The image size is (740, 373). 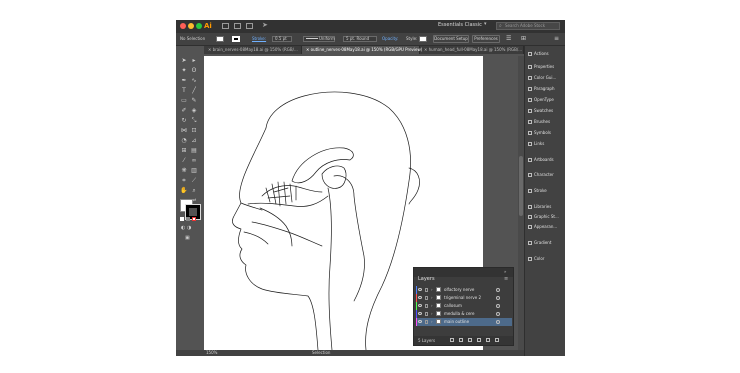 I want to click on align-icon: ☰, so click(x=508, y=38).